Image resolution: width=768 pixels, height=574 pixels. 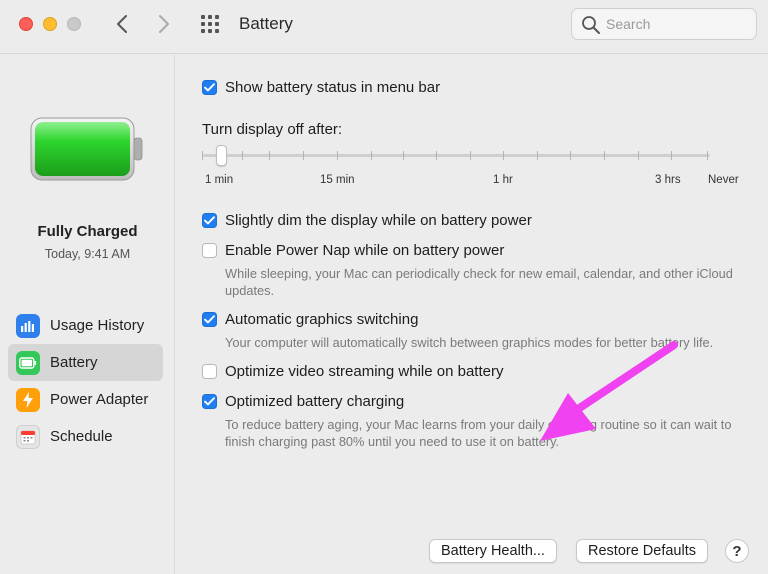 I want to click on restore-defaults-button: Restore Defaults, so click(x=642, y=551).